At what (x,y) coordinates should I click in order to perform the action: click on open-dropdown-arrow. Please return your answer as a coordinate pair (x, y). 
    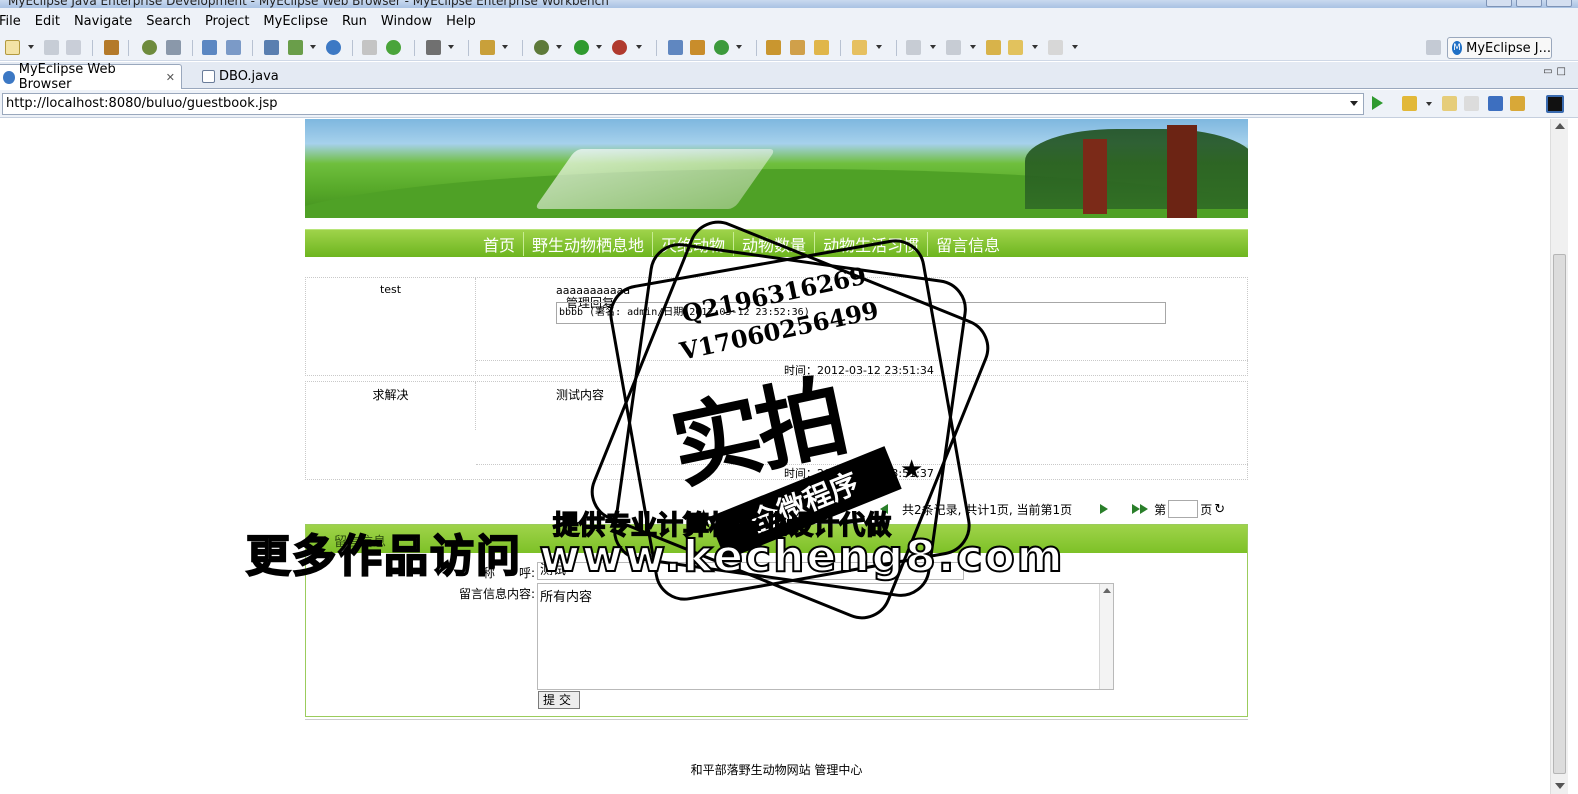
    Looking at the image, I should click on (313, 47).